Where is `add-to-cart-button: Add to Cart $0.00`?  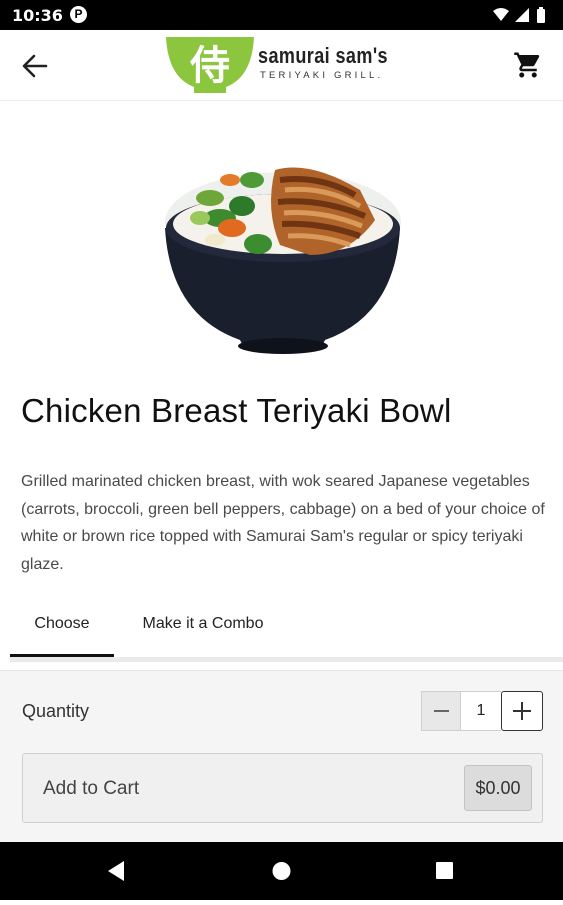
add-to-cart-button: Add to Cart $0.00 is located at coordinates (282, 788).